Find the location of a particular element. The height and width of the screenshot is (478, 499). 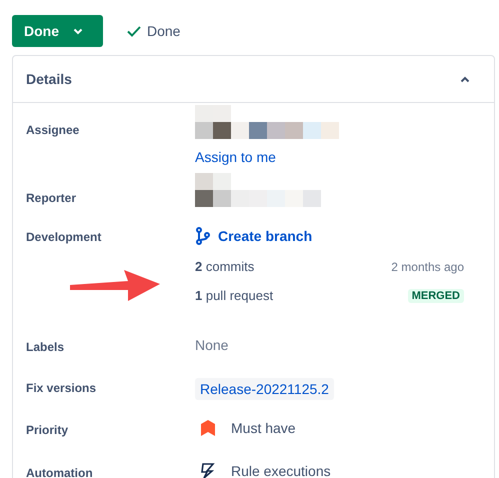

panel-title: Details is located at coordinates (49, 79).